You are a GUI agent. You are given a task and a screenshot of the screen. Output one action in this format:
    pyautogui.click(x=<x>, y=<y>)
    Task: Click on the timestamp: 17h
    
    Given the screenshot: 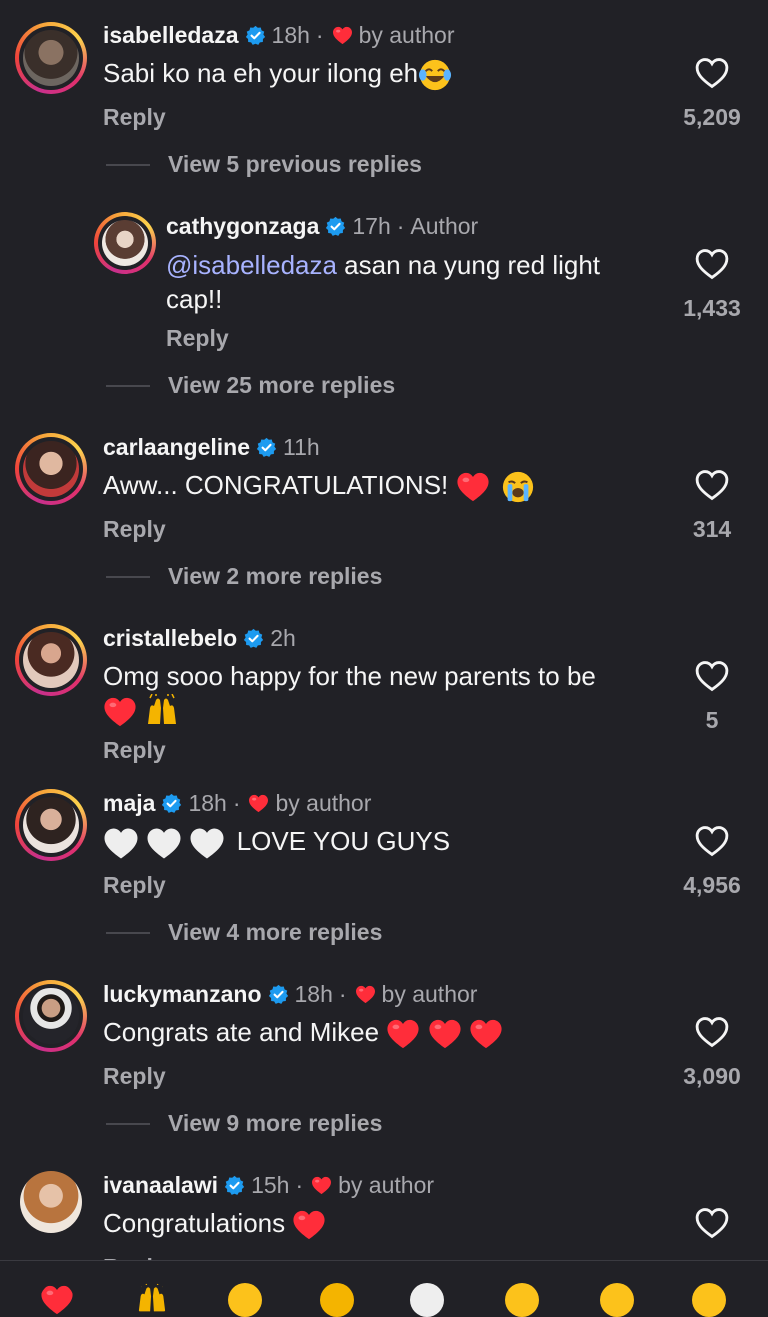 What is the action you would take?
    pyautogui.click(x=371, y=226)
    